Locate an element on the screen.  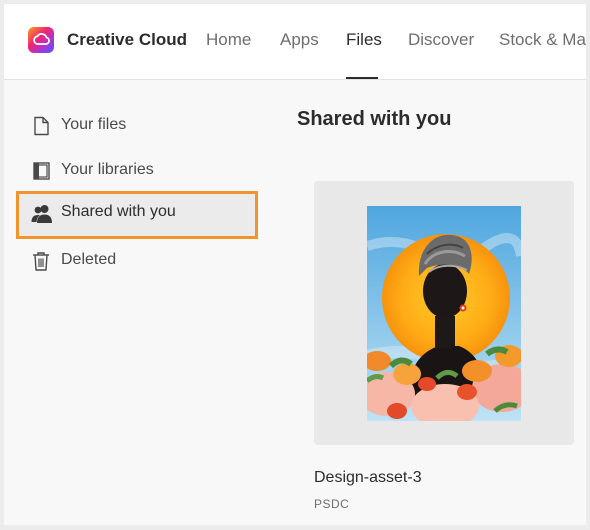
file-thumbnail is located at coordinates (444, 313).